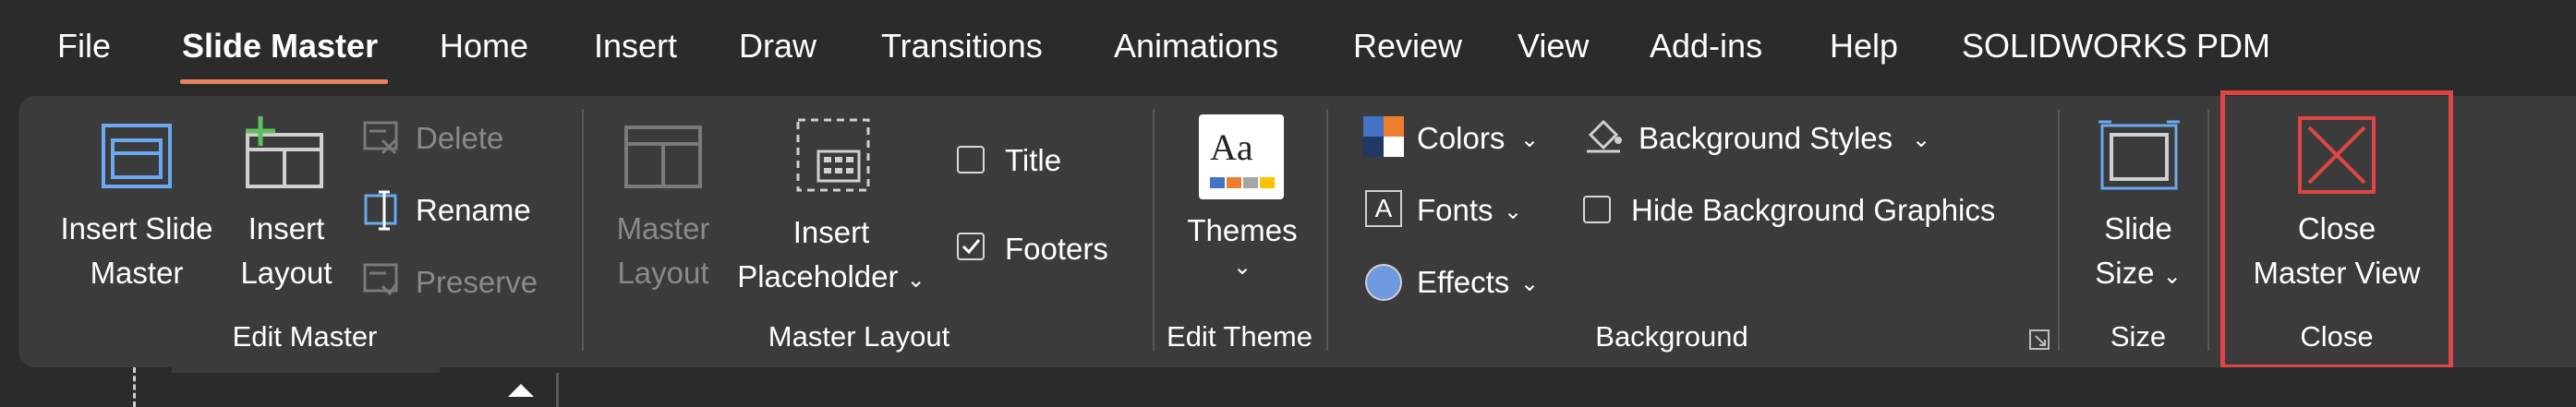 The height and width of the screenshot is (407, 2576). I want to click on slide-size-label-1: Slide, so click(2138, 228).